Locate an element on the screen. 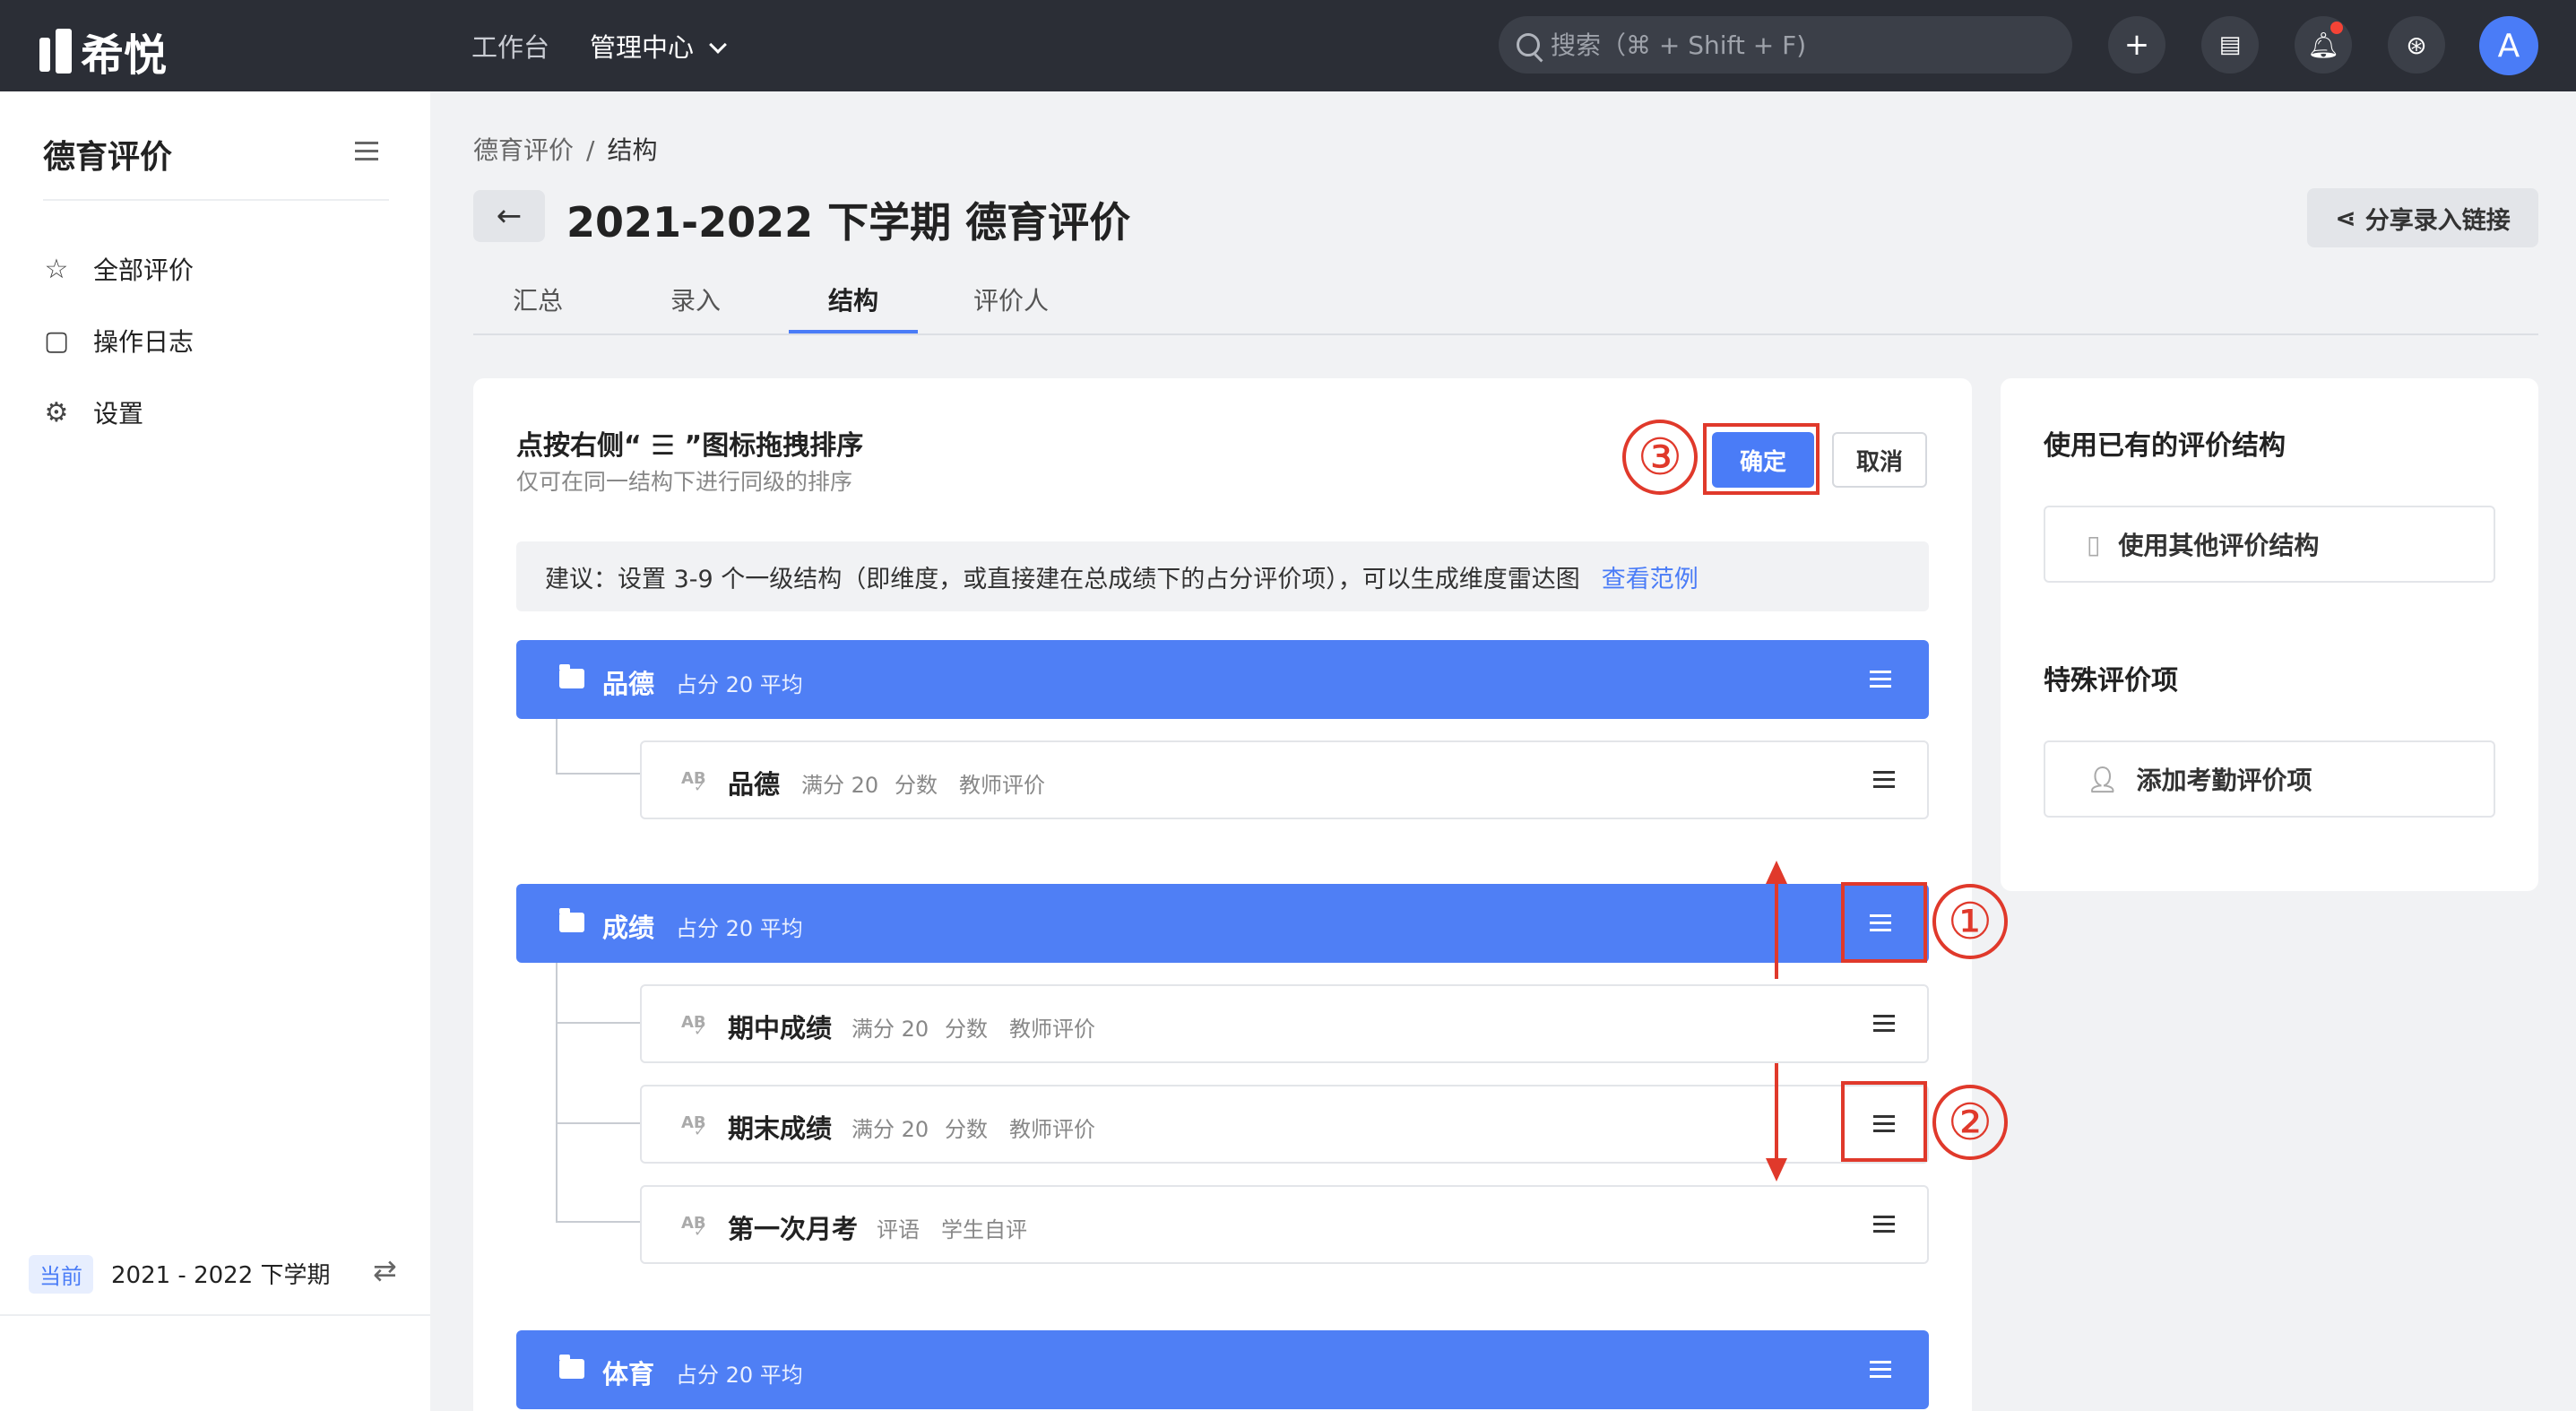 The height and width of the screenshot is (1411, 2576). item-name: 品德 is located at coordinates (754, 784).